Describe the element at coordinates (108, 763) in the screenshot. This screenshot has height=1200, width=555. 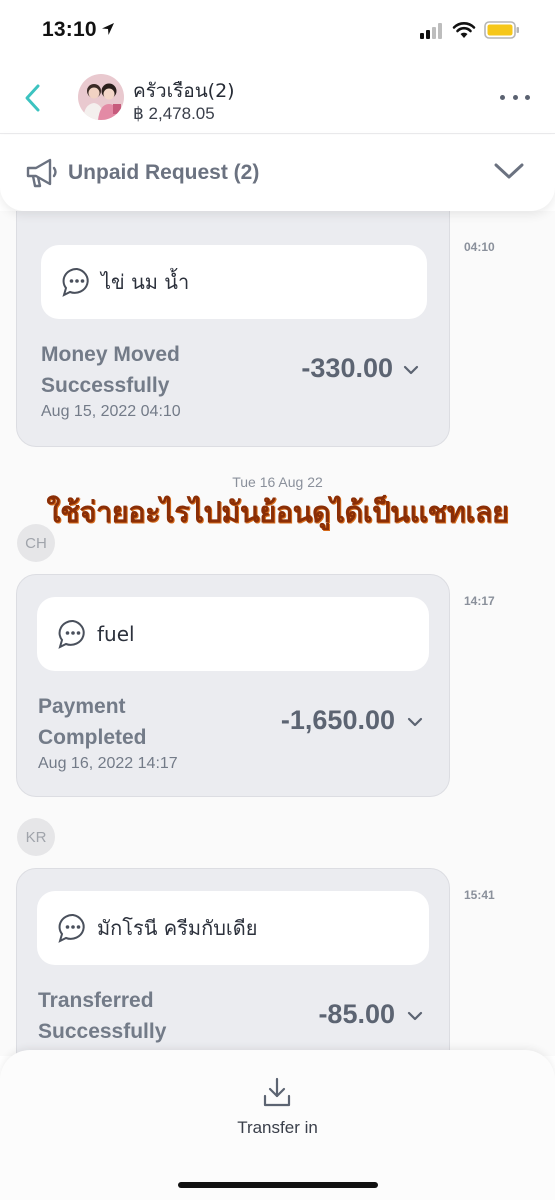
I see `transaction-date: Aug 16, 2022 14:17` at that location.